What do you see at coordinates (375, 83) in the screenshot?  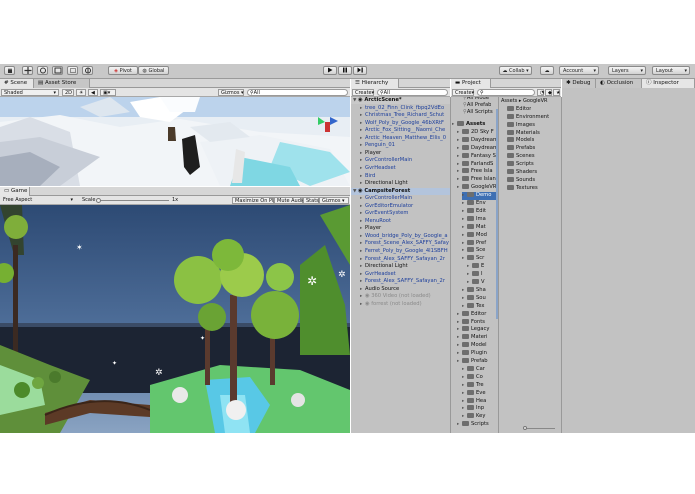 I see `tab-hierarchy: ☰ Hierarchy` at bounding box center [375, 83].